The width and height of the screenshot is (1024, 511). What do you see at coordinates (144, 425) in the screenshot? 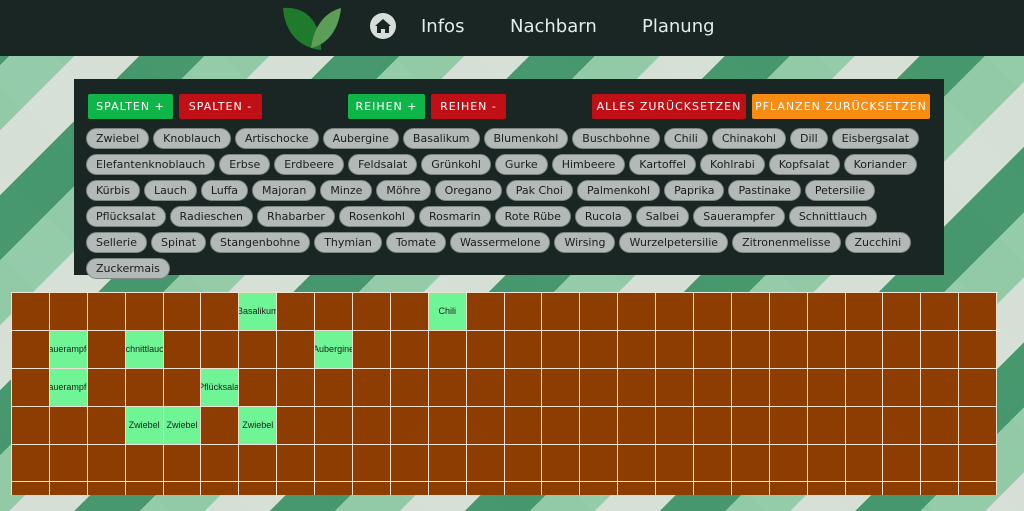
I see `bed-cell-planted: Zwiebel` at bounding box center [144, 425].